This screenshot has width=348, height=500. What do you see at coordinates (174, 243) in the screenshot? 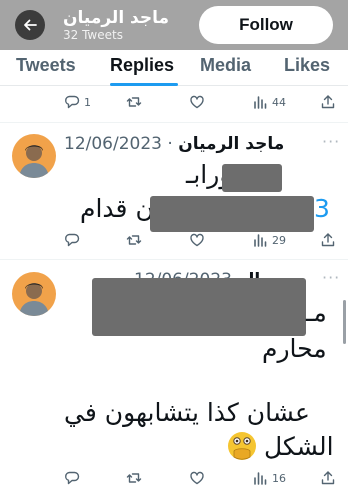
I see `tweet-actions: 29` at bounding box center [174, 243].